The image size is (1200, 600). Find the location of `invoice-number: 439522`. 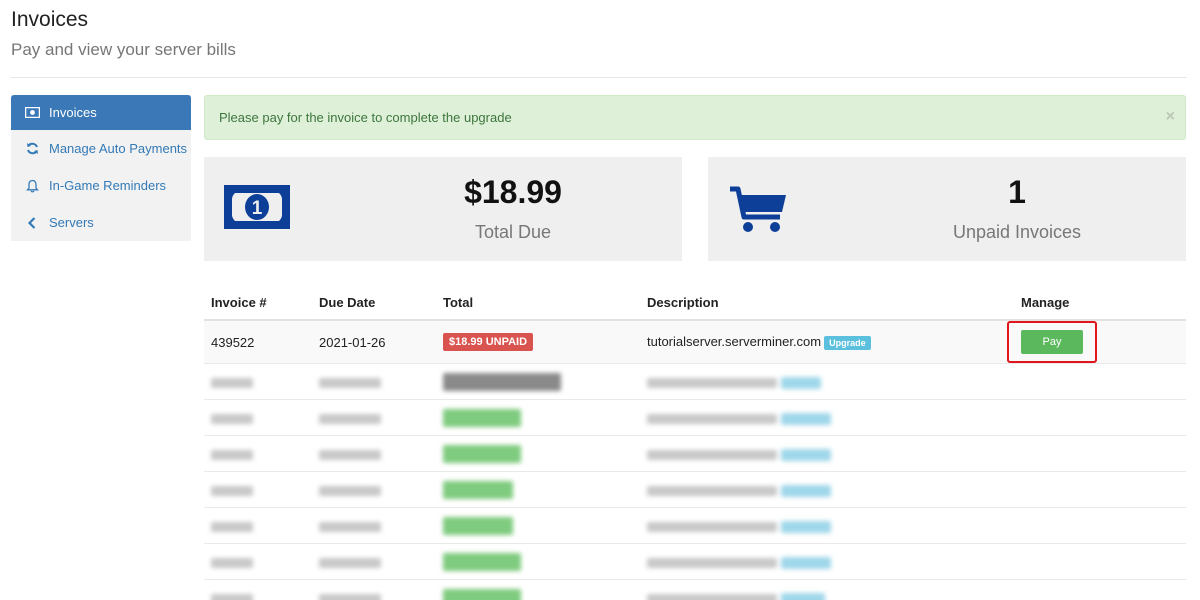

invoice-number: 439522 is located at coordinates (258, 341).